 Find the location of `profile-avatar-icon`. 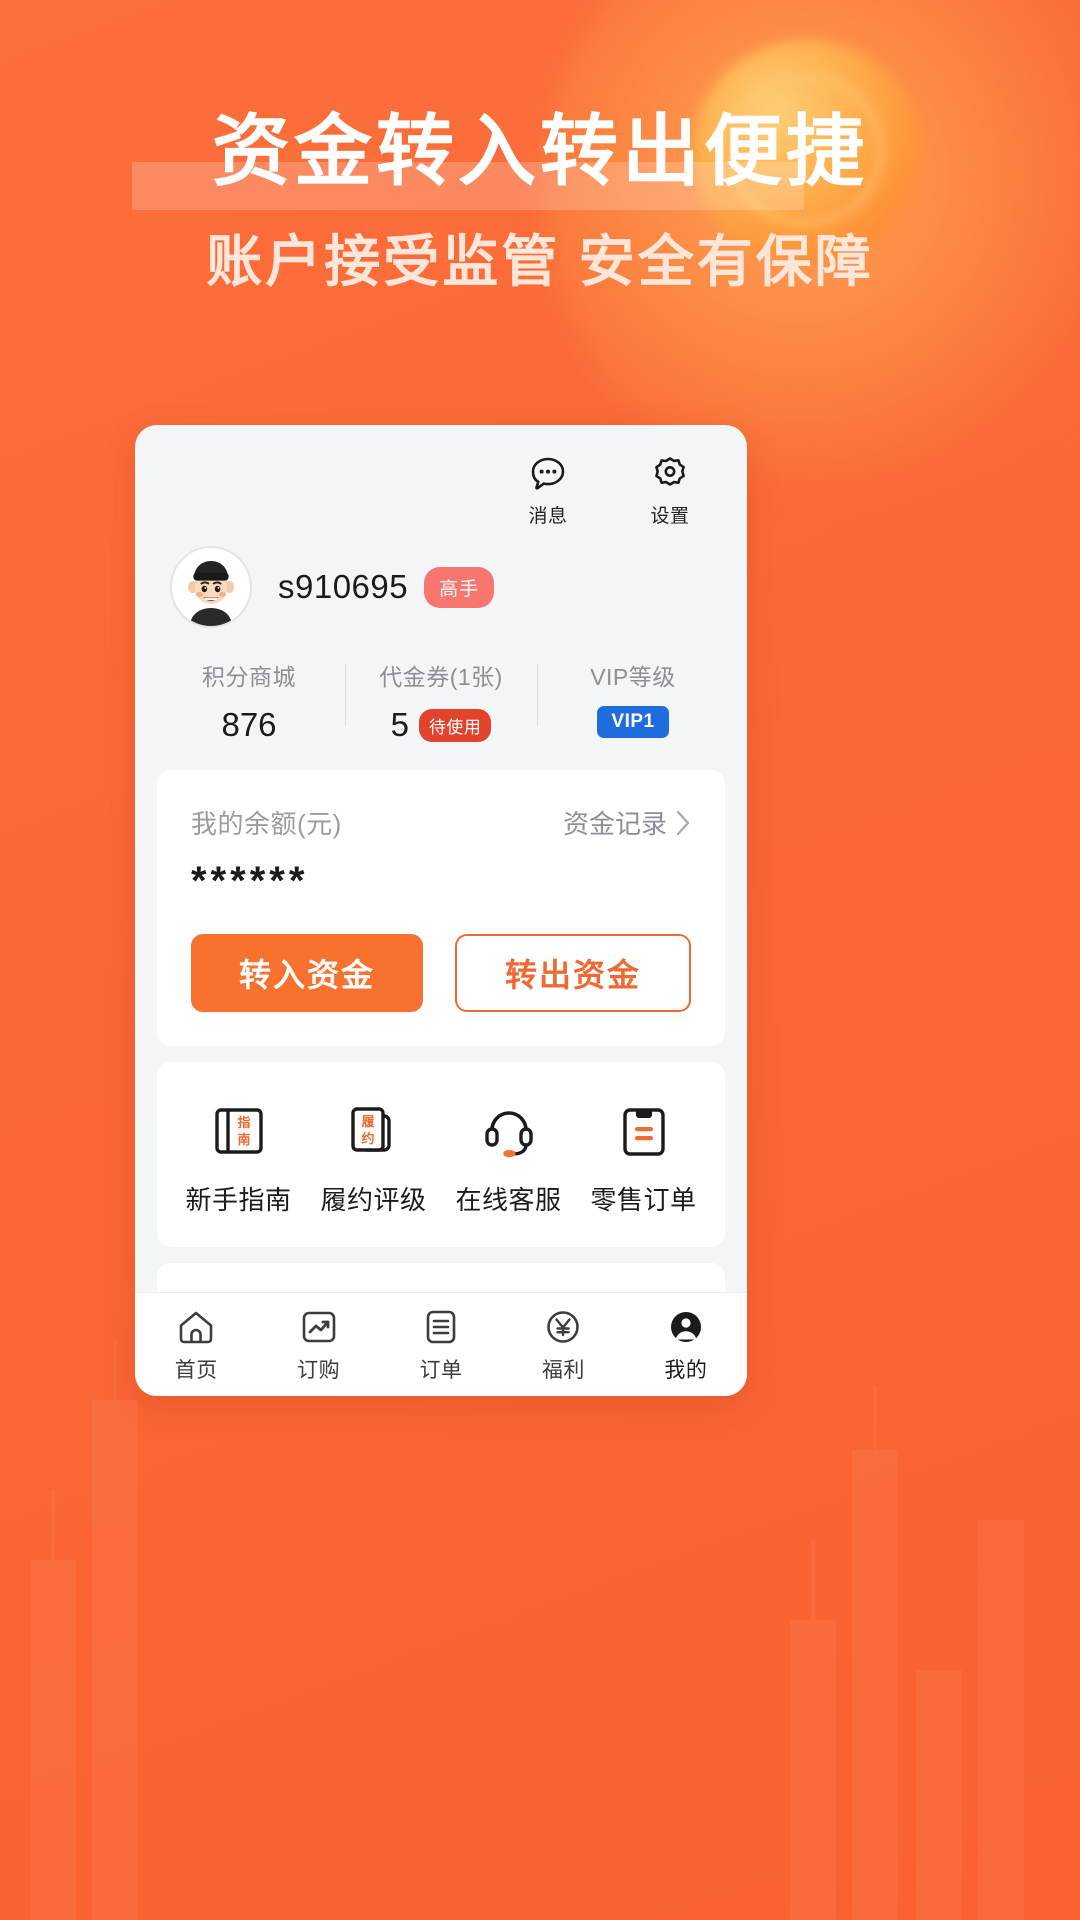

profile-avatar-icon is located at coordinates (686, 1327).